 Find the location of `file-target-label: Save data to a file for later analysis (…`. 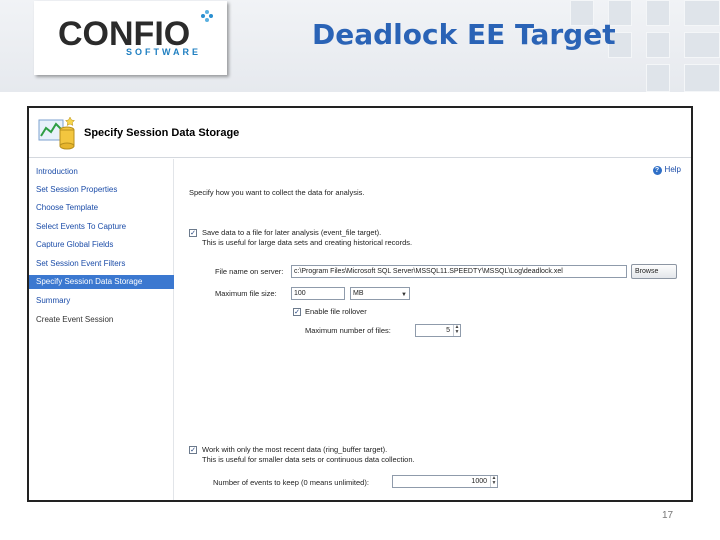

file-target-label: Save data to a file for later analysis (… is located at coordinates (292, 232).